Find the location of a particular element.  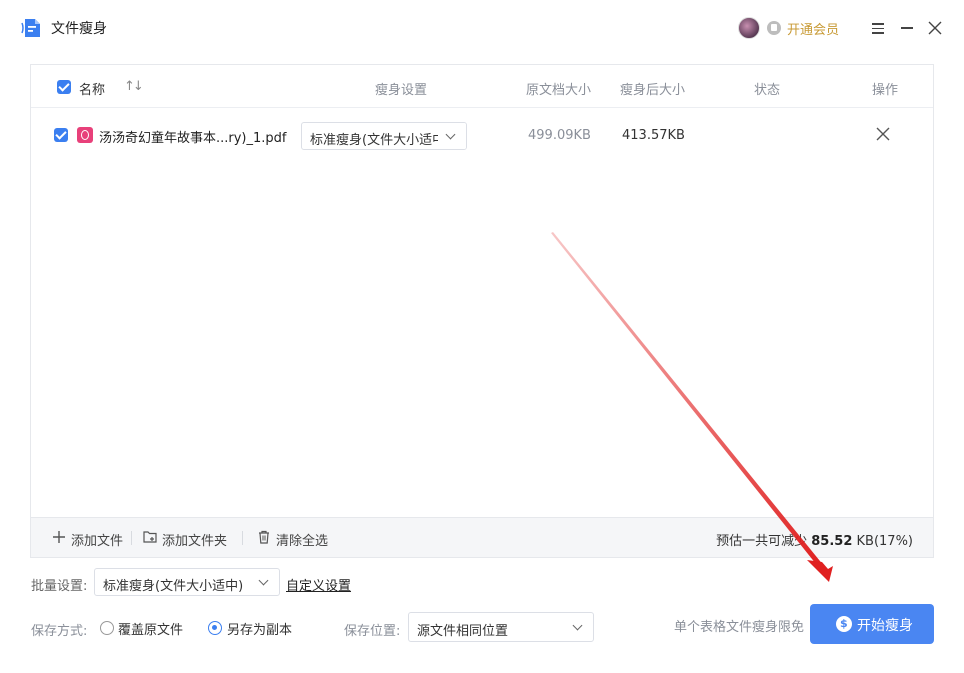

title-bar: 文件瘦身 开通会员 is located at coordinates (482, 28).